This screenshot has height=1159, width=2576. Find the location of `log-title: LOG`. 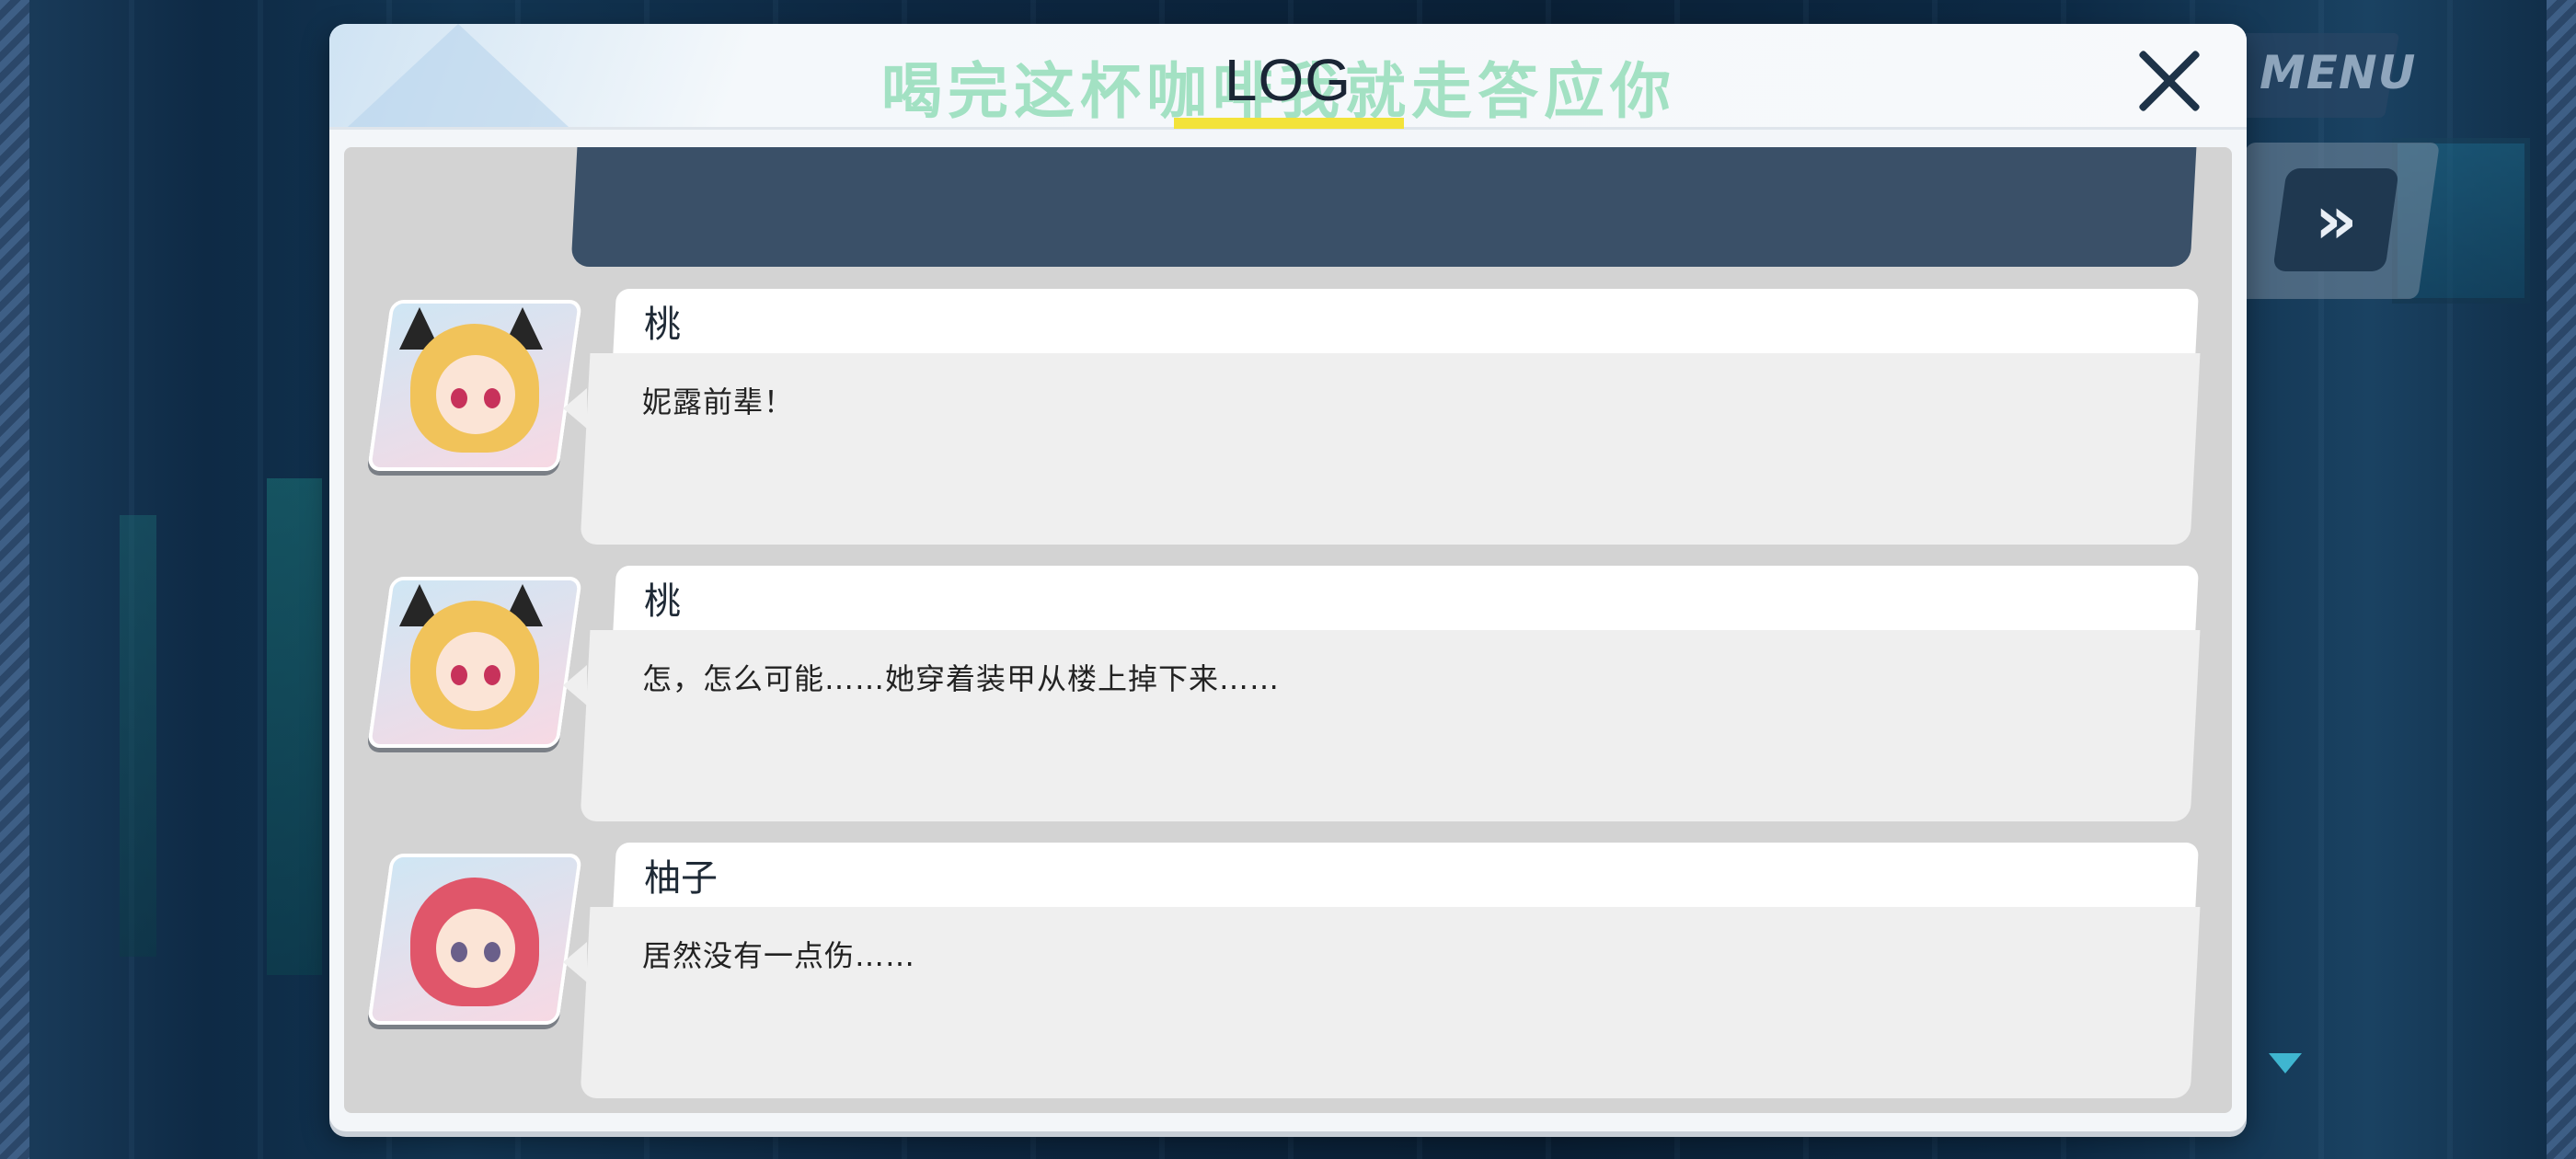

log-title: LOG is located at coordinates (1288, 80).